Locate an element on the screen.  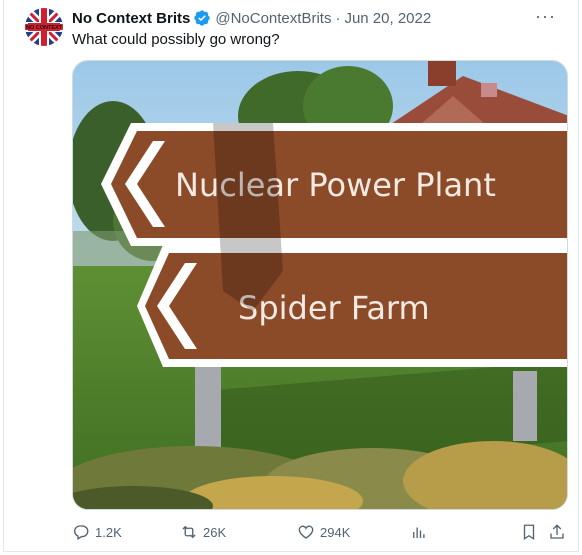
verified-badge-icon is located at coordinates (202, 18).